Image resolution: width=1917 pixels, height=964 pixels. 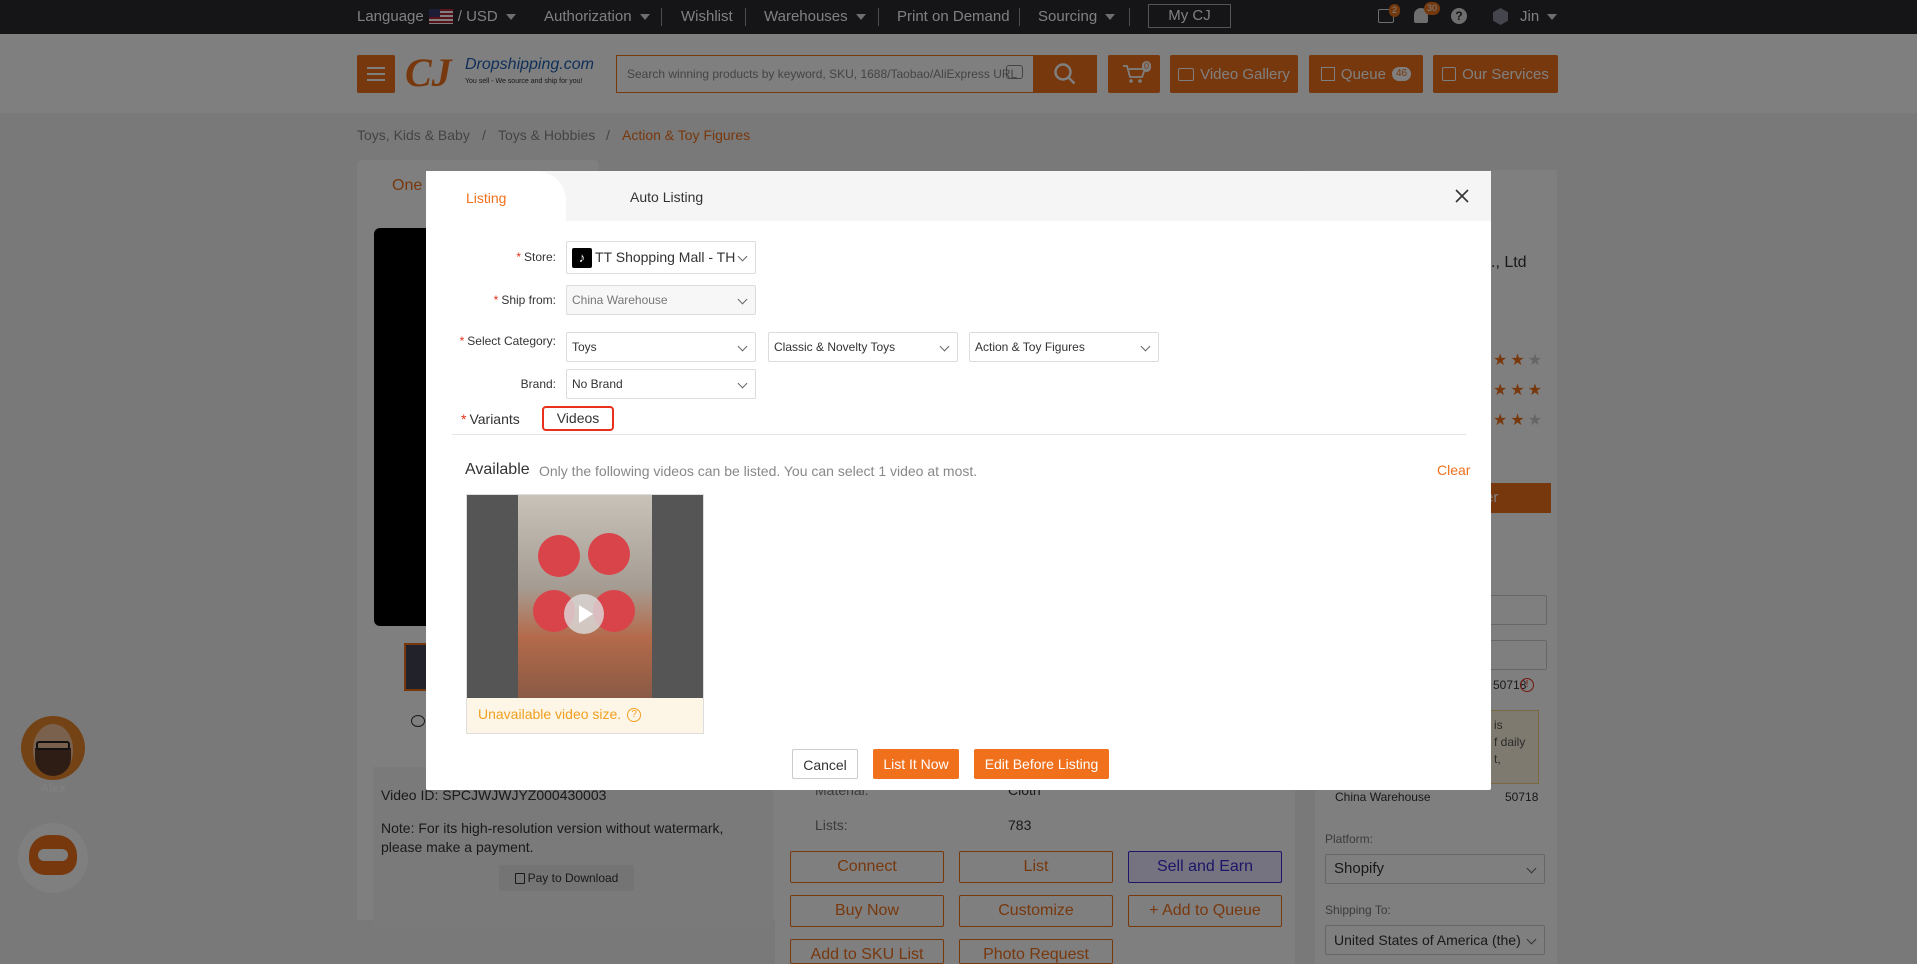 What do you see at coordinates (1462, 196) in the screenshot?
I see `close-icon` at bounding box center [1462, 196].